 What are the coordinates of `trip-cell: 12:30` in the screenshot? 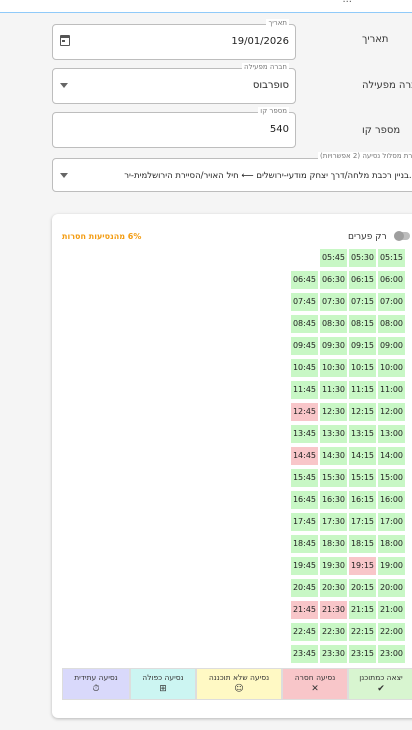 It's located at (333, 412).